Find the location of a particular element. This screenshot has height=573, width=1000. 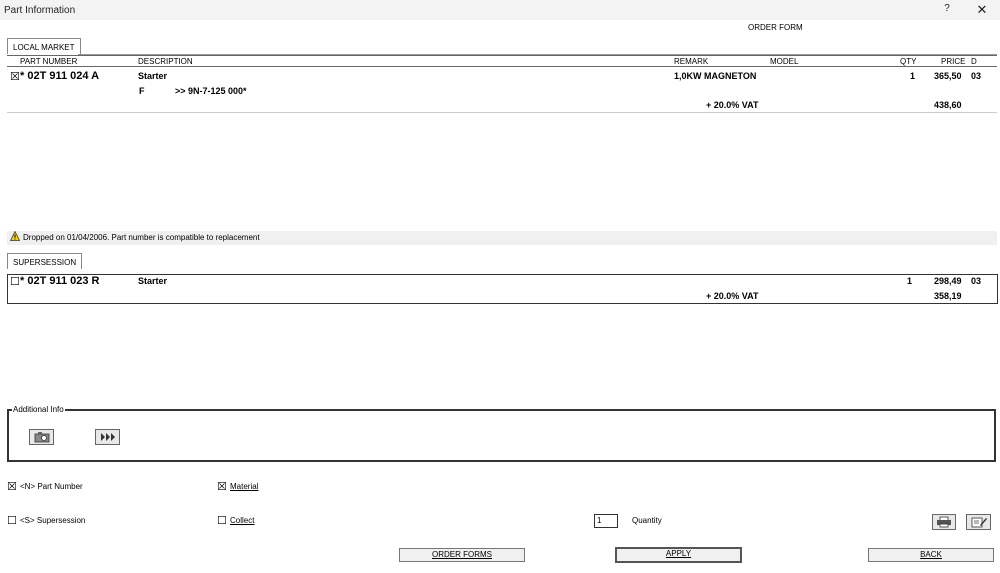

warning-icon is located at coordinates (15, 235).